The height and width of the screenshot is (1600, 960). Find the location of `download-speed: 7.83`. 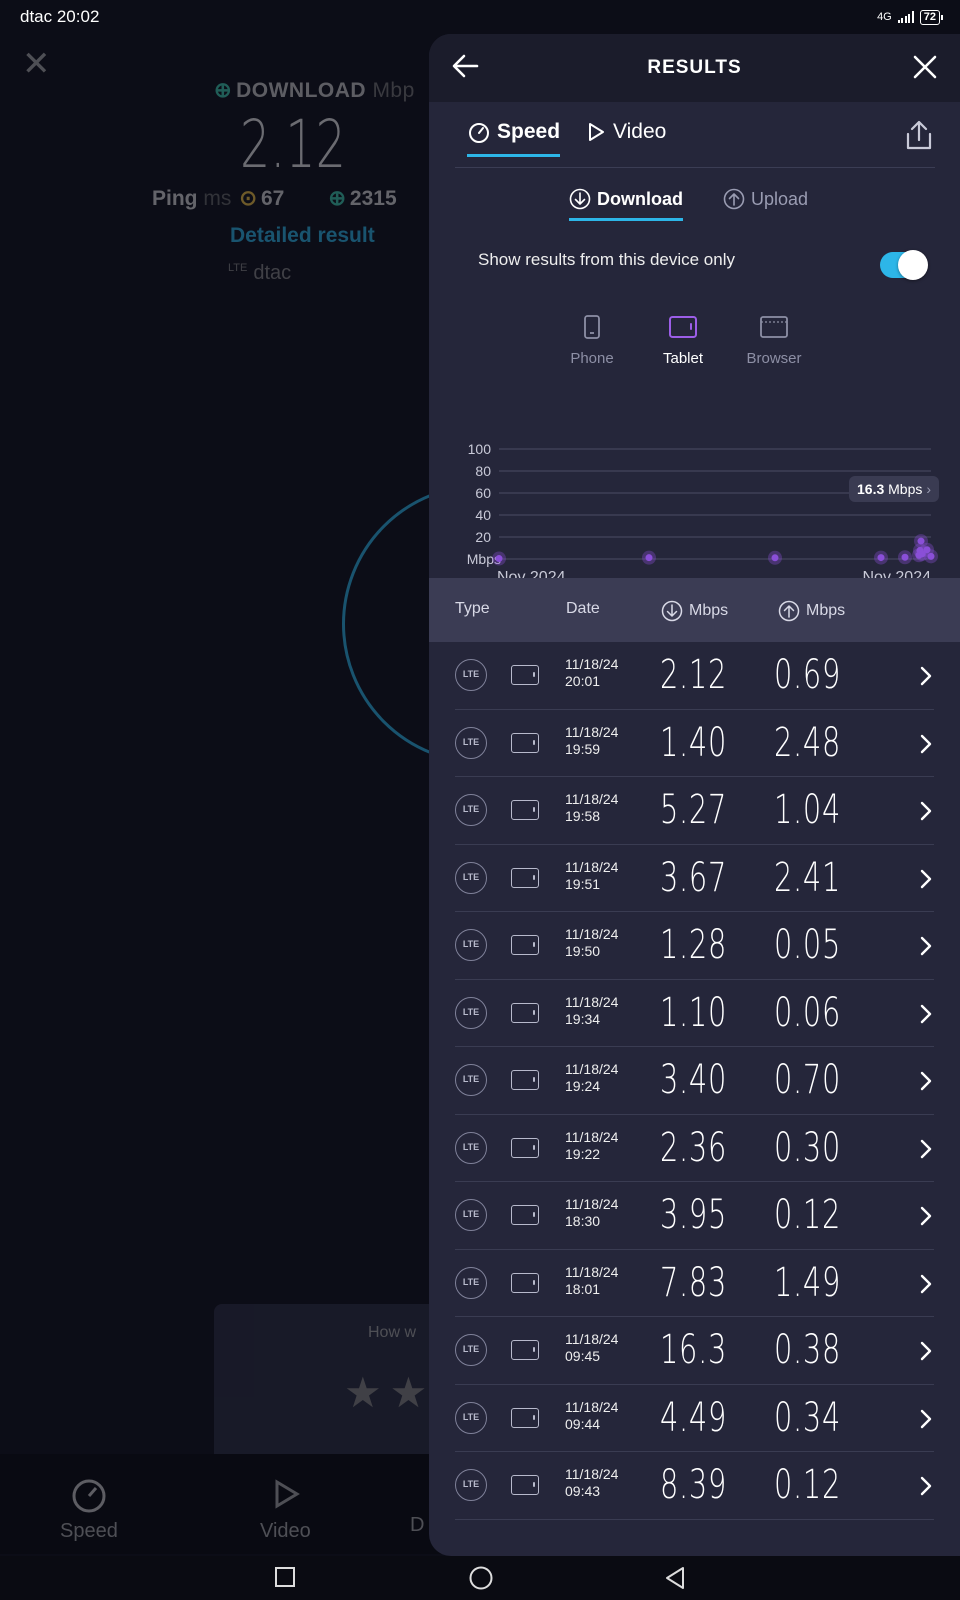

download-speed: 7.83 is located at coordinates (694, 1282).